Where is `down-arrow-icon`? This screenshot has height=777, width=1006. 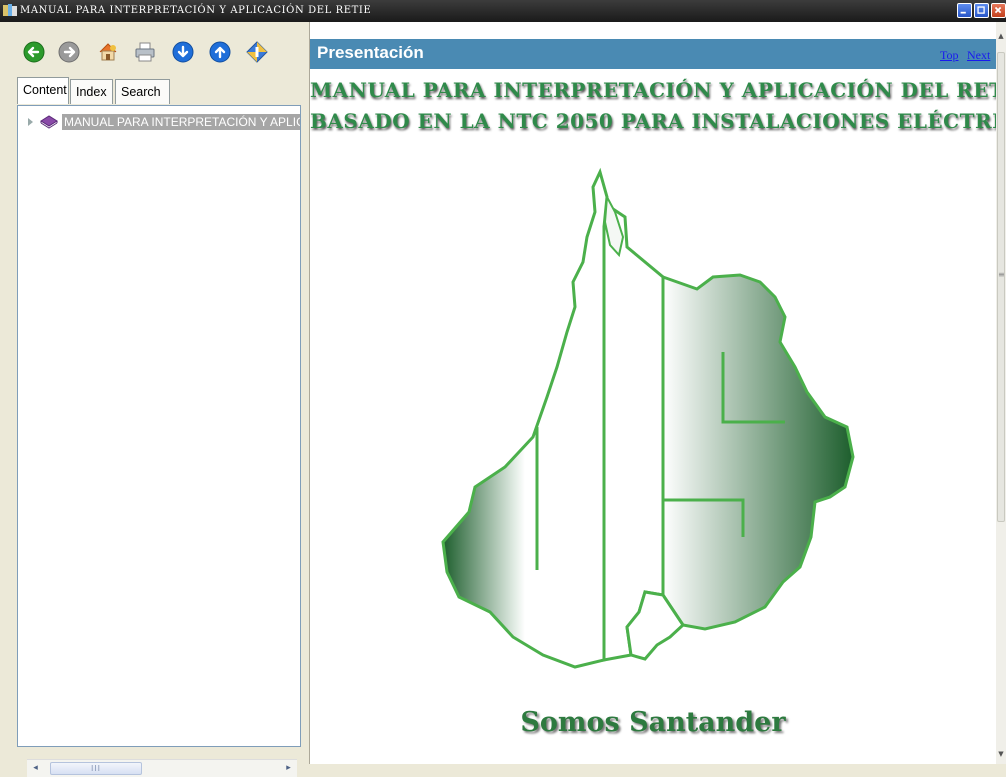
down-arrow-icon is located at coordinates (183, 52).